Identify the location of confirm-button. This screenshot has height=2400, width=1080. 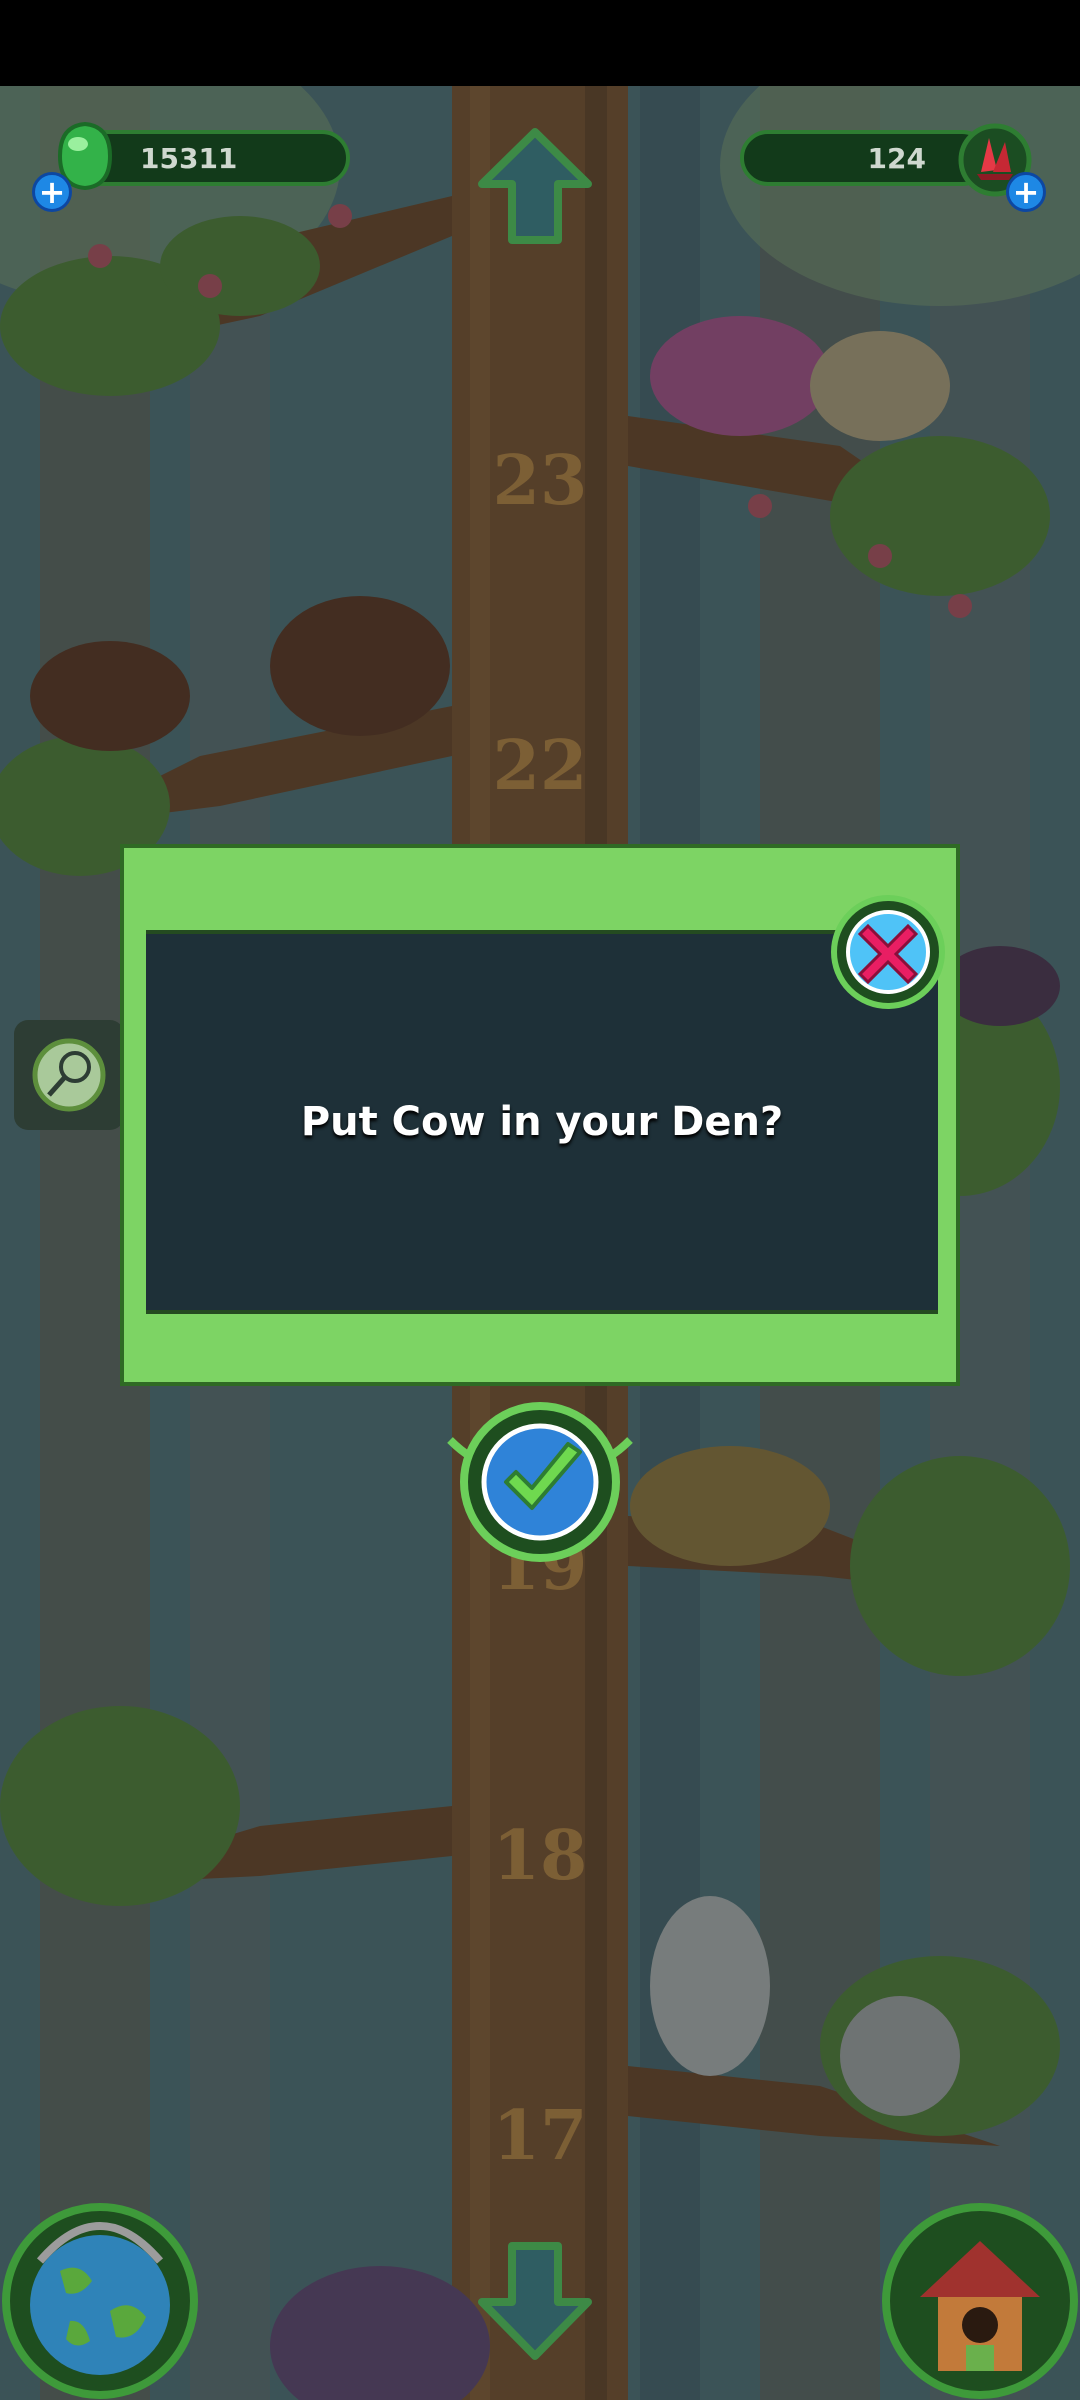
(540, 1485).